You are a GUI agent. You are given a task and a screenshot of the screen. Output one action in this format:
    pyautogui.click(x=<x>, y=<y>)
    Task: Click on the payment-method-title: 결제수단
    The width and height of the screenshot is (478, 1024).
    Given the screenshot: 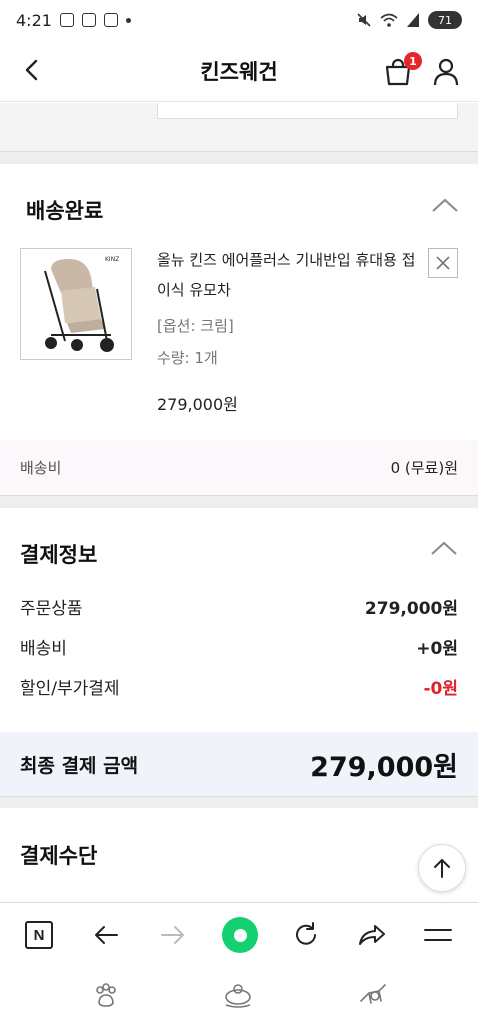 What is the action you would take?
    pyautogui.click(x=59, y=856)
    